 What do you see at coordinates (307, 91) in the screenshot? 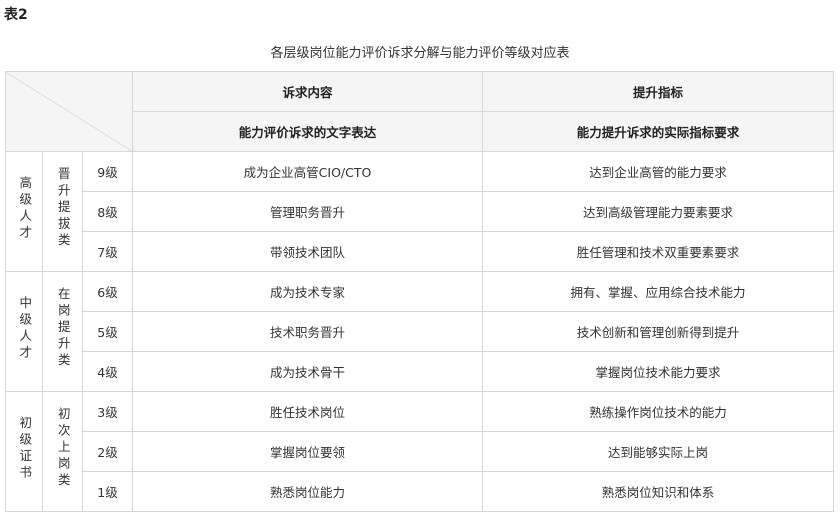
I see `header-appeal-content: 诉求内容` at bounding box center [307, 91].